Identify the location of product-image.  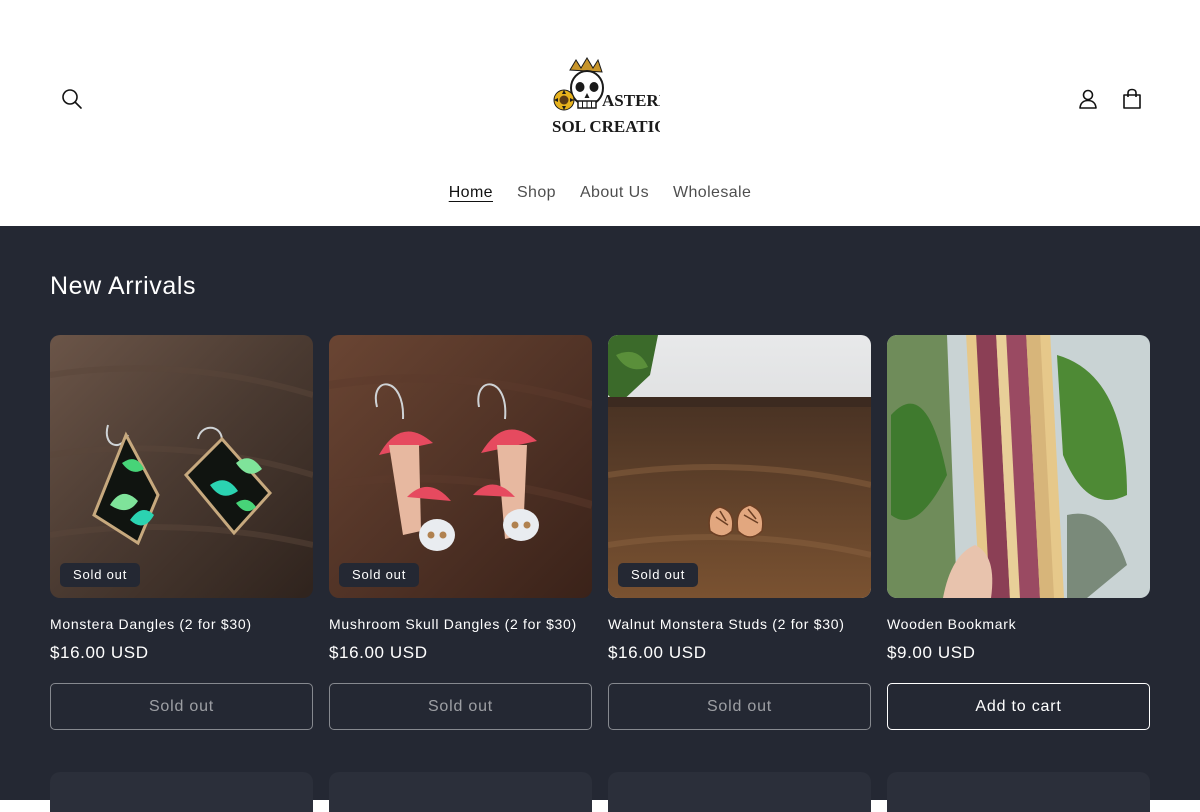
(1018, 466).